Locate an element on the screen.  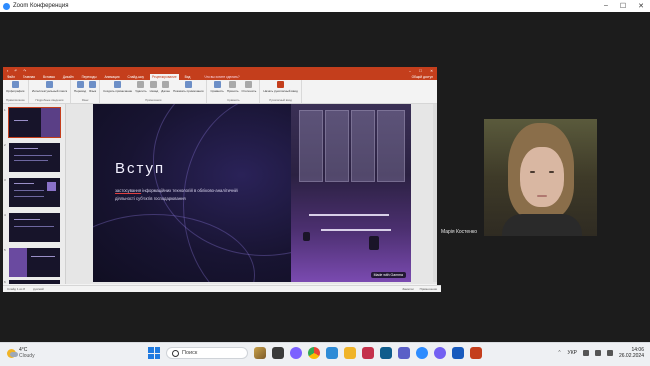
delete-label: Удалить is located at coordinates (141, 91).